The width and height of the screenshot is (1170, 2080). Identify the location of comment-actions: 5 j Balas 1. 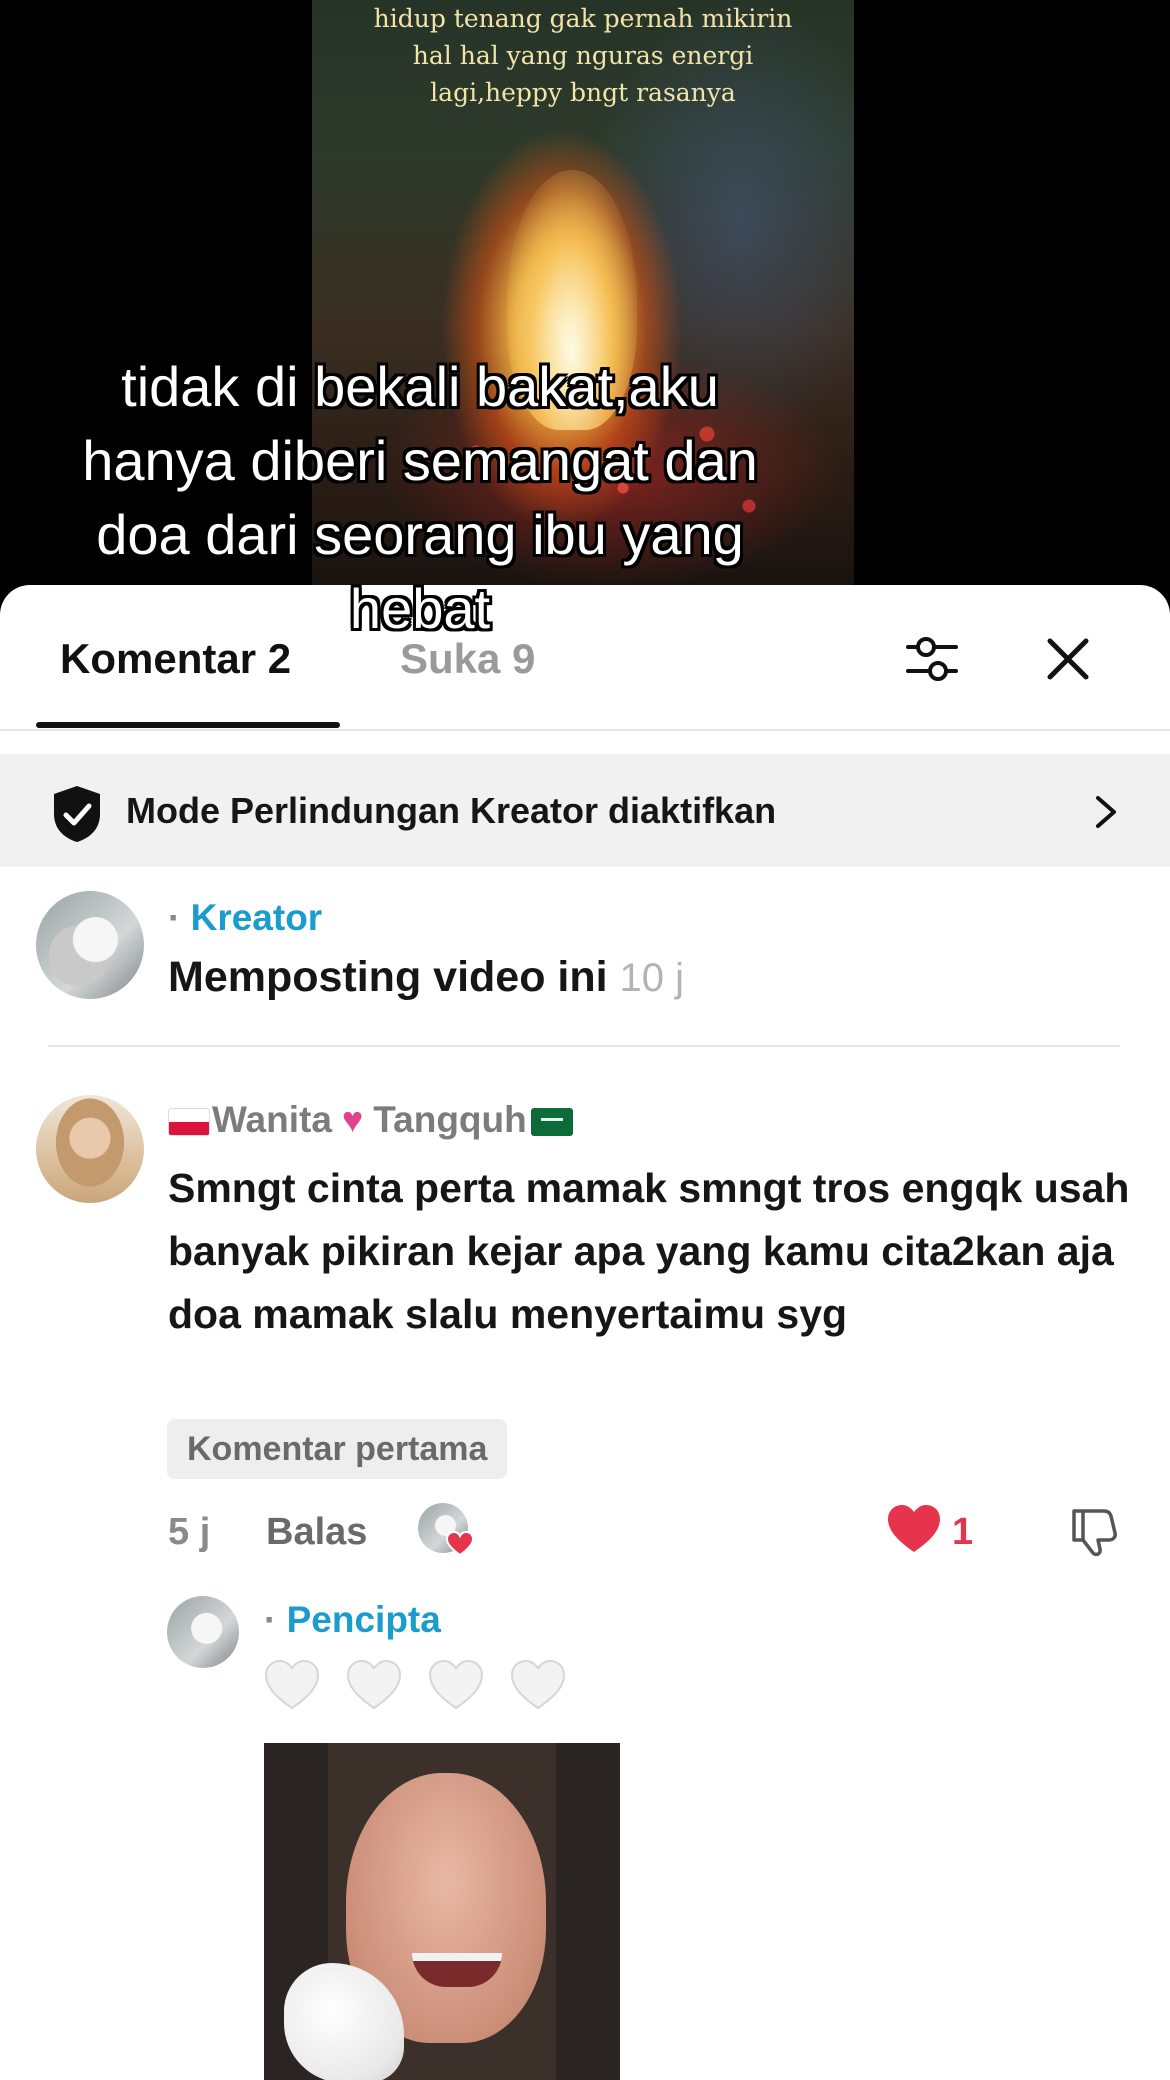
(585, 1538).